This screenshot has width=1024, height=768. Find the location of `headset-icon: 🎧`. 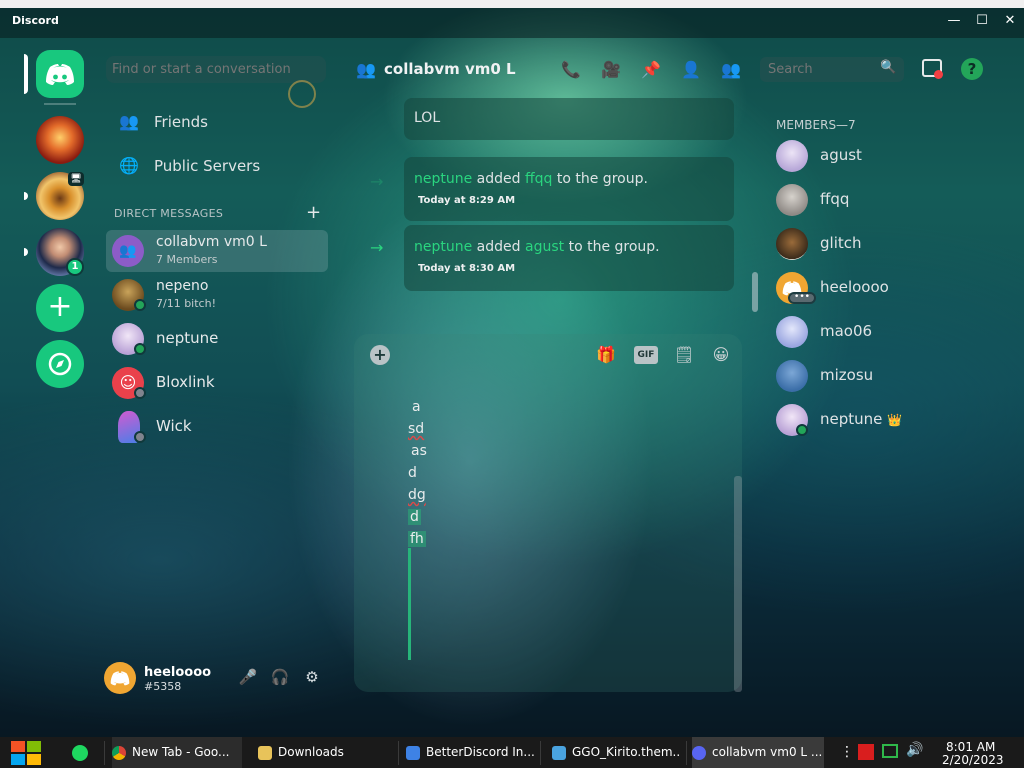

headset-icon: 🎧 is located at coordinates (280, 678).